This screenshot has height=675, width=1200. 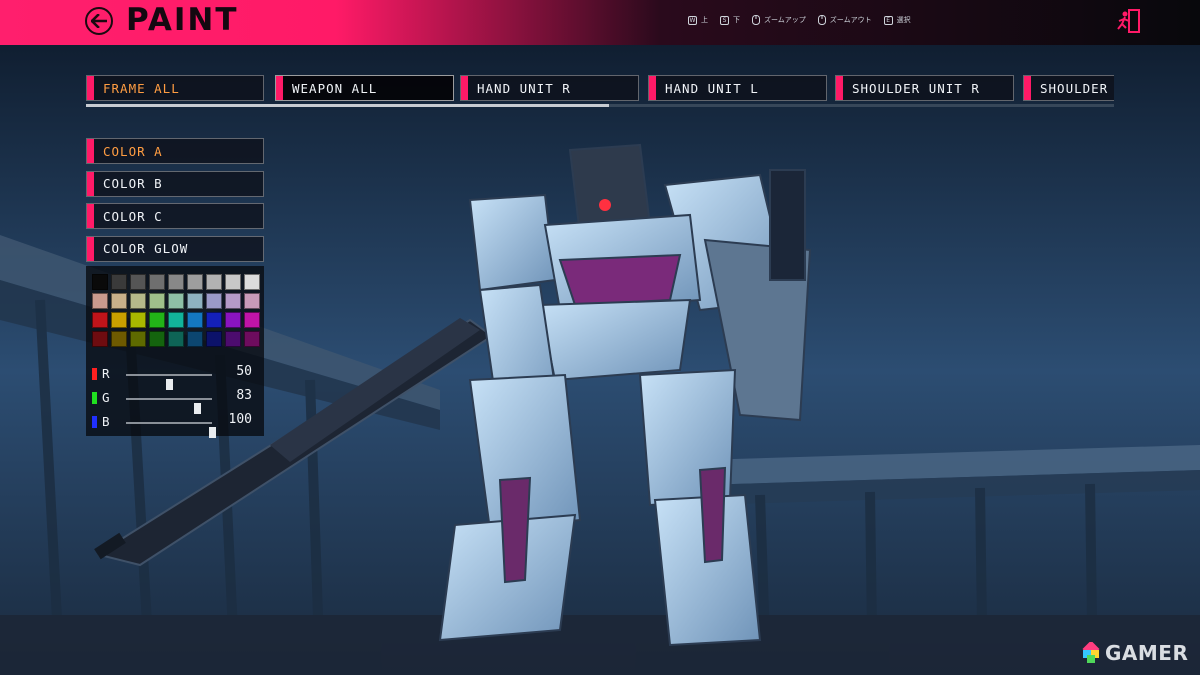 I want to click on page-title: PAINT, so click(x=182, y=20).